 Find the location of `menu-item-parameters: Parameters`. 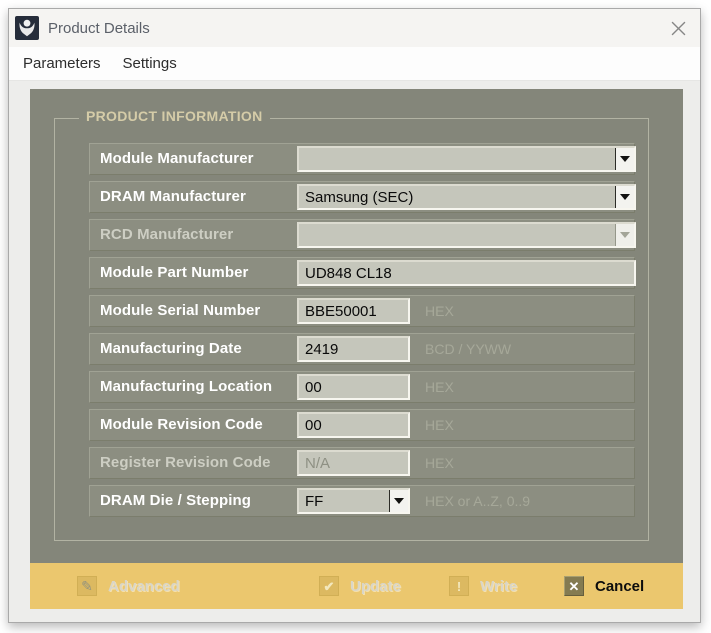

menu-item-parameters: Parameters is located at coordinates (62, 63).